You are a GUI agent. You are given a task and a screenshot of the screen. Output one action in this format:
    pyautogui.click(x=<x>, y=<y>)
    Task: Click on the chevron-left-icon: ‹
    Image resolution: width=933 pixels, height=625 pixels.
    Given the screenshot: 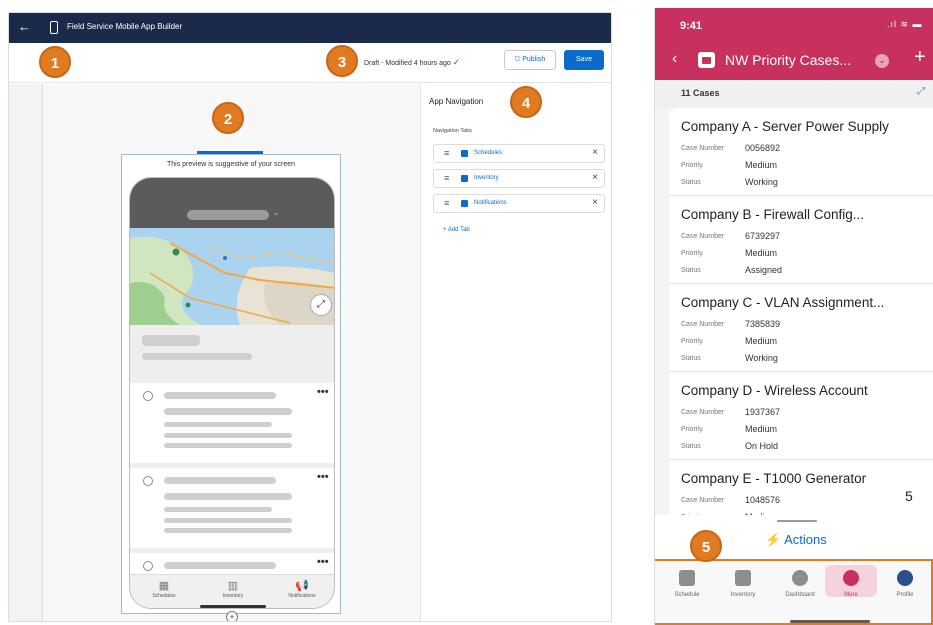 What is the action you would take?
    pyautogui.click(x=674, y=59)
    